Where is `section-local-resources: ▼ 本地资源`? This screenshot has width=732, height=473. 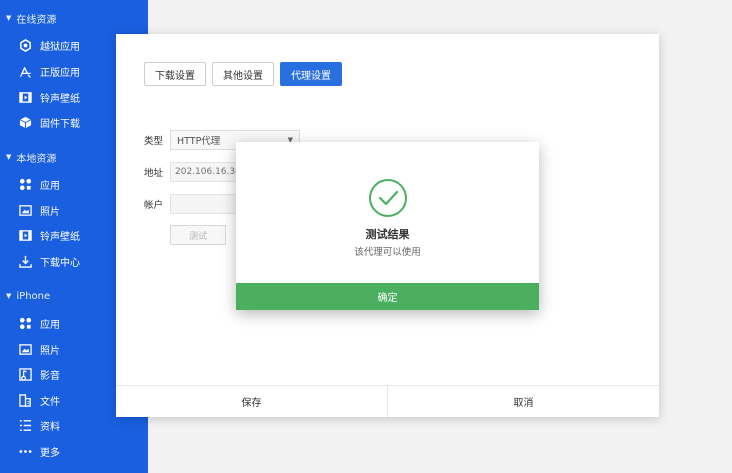
section-local-resources: ▼ 本地资源 is located at coordinates (31, 157).